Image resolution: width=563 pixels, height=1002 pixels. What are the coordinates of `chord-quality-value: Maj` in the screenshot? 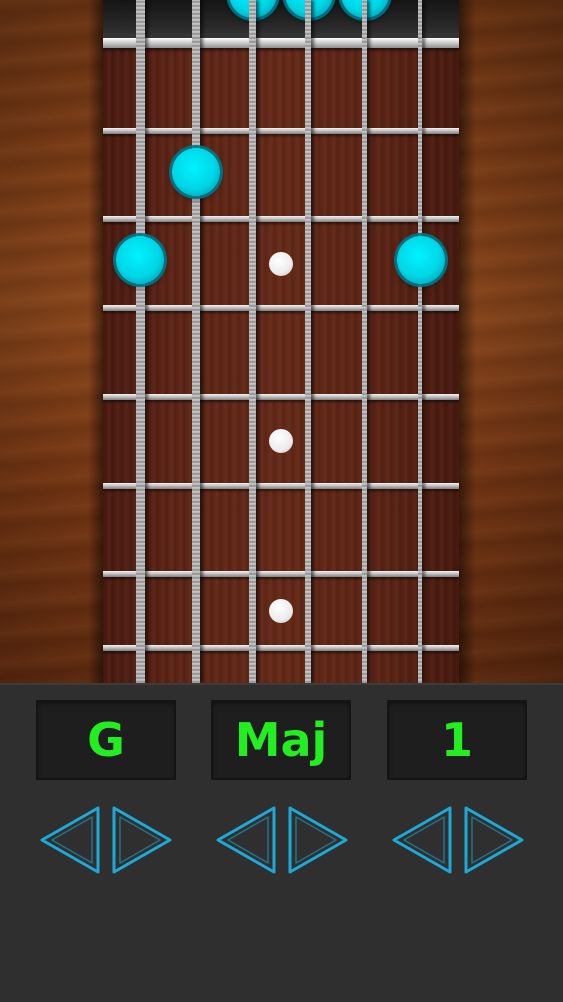 It's located at (281, 740).